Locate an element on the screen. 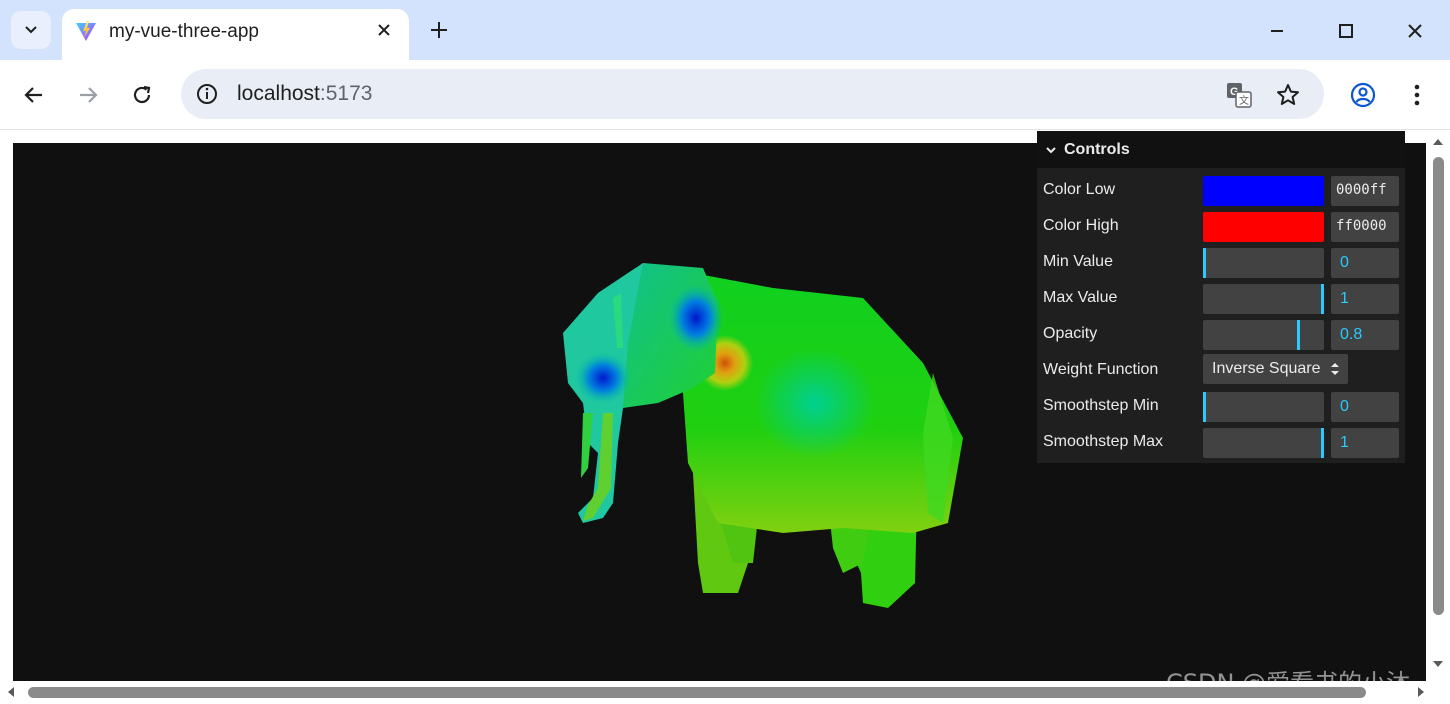 This screenshot has width=1450, height=704. horizontal-scroll-thumb is located at coordinates (697, 692).